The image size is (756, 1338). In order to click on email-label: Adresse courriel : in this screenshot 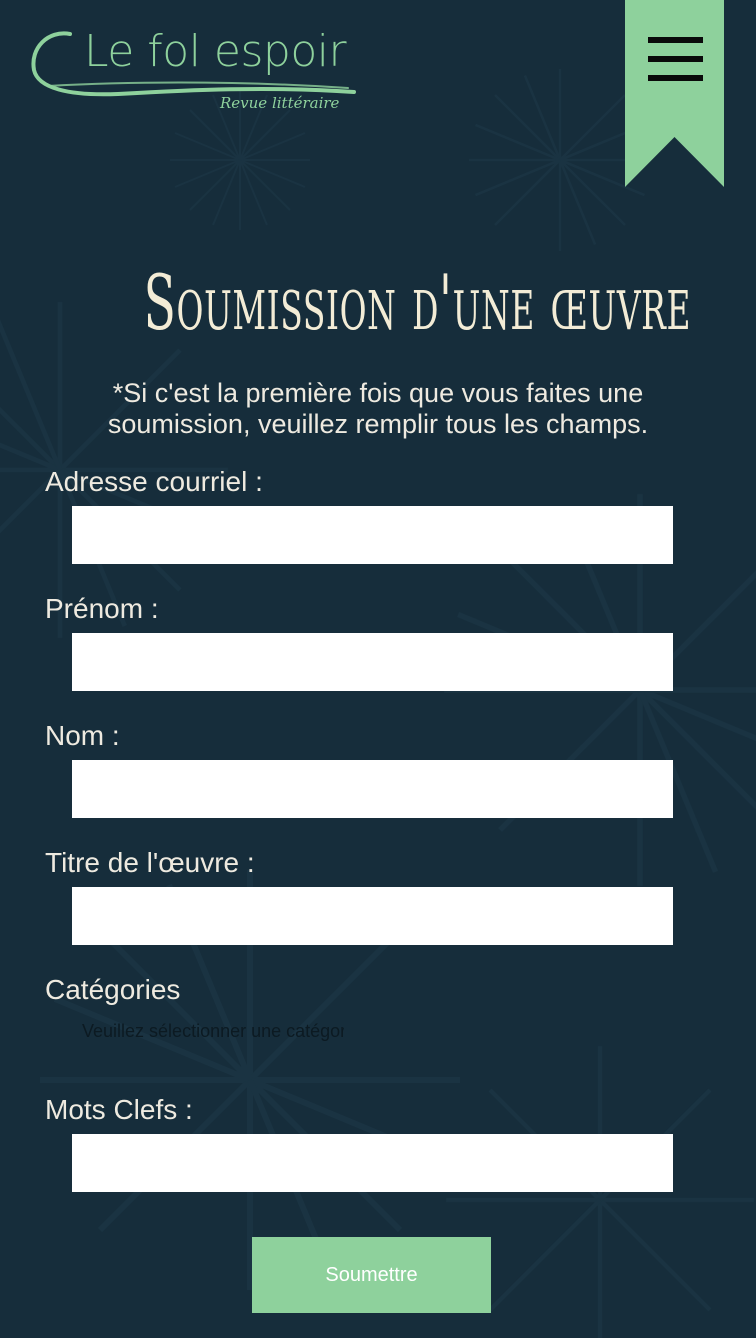, I will do `click(154, 481)`.